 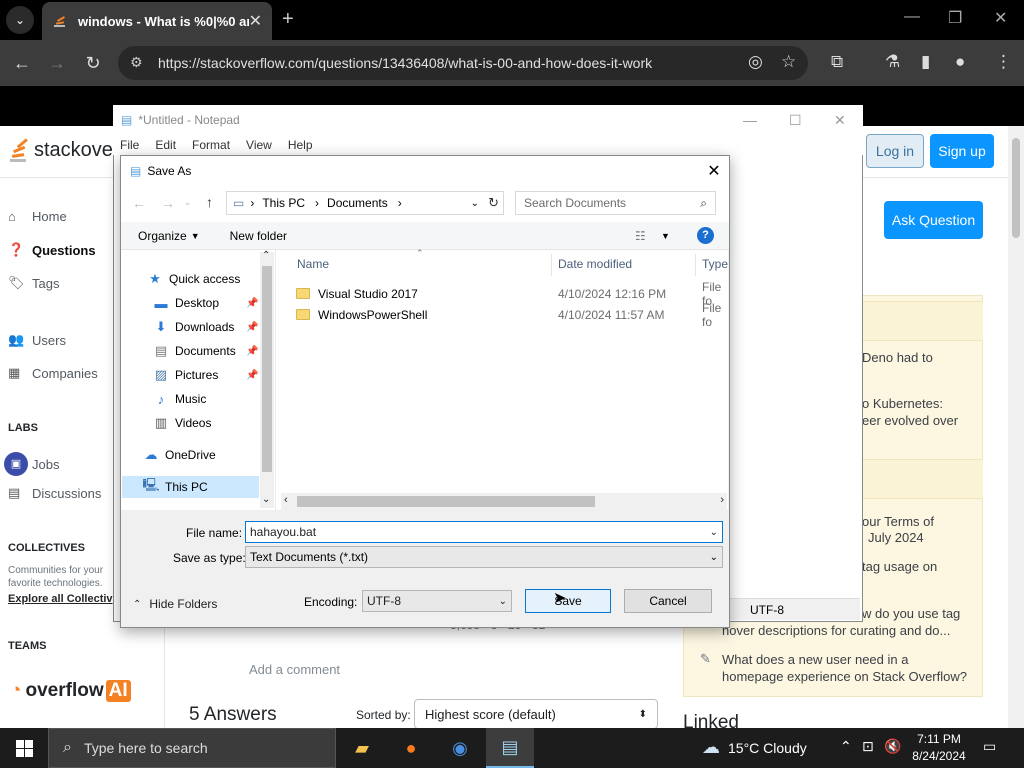 I want to click on nav-scroll-thumb, so click(x=267, y=369).